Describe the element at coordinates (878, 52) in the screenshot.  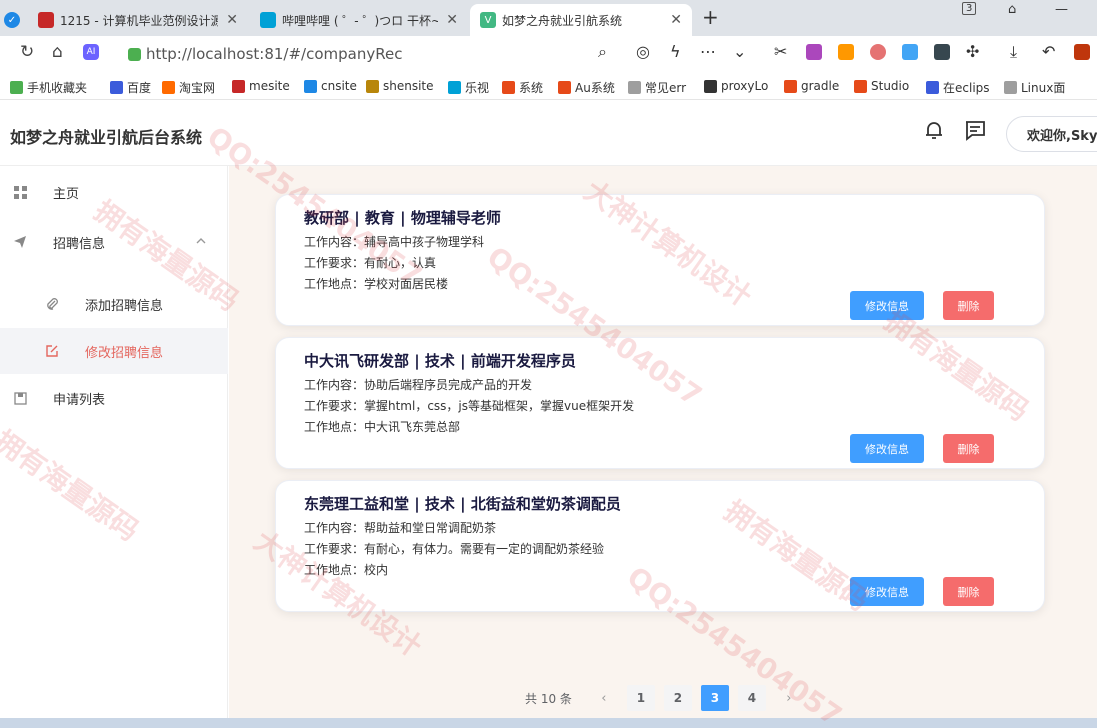
I see `eye-ext-icon` at that location.